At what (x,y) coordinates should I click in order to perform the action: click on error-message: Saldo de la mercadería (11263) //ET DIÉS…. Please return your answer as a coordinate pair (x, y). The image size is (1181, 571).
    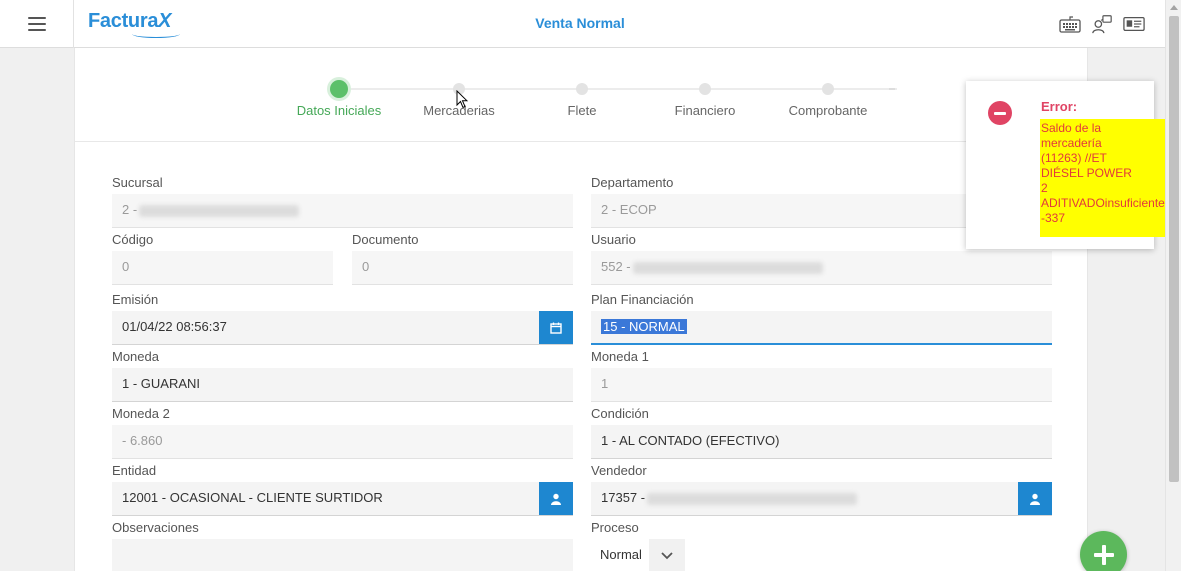
    Looking at the image, I should click on (1104, 178).